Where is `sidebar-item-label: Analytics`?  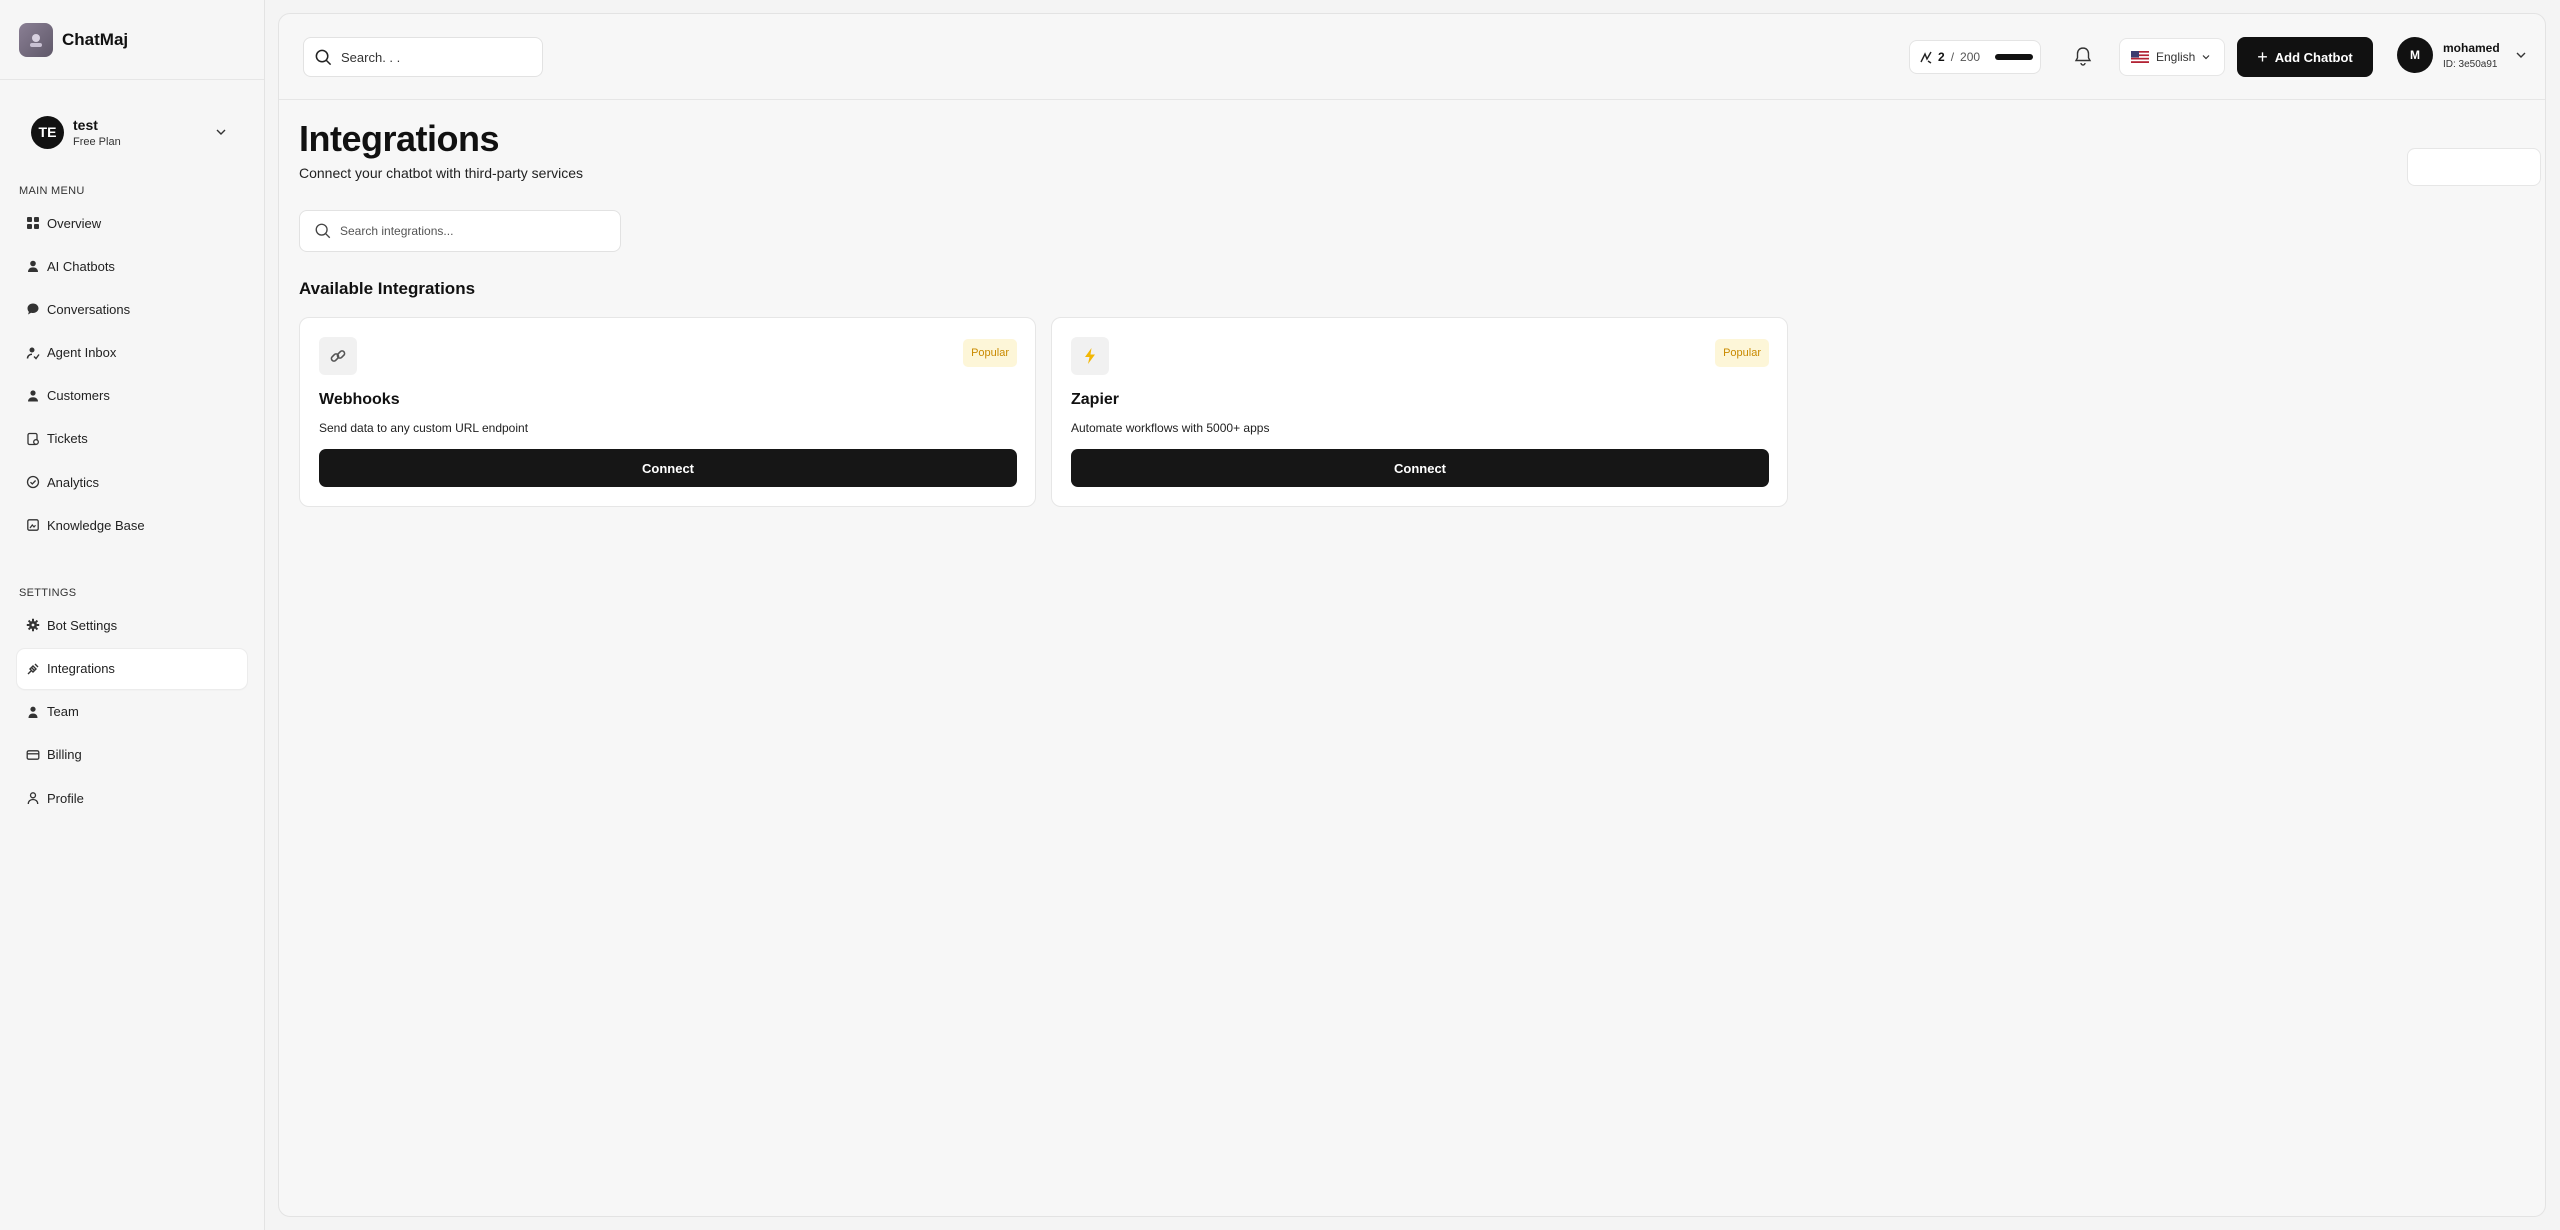
sidebar-item-label: Analytics is located at coordinates (73, 482).